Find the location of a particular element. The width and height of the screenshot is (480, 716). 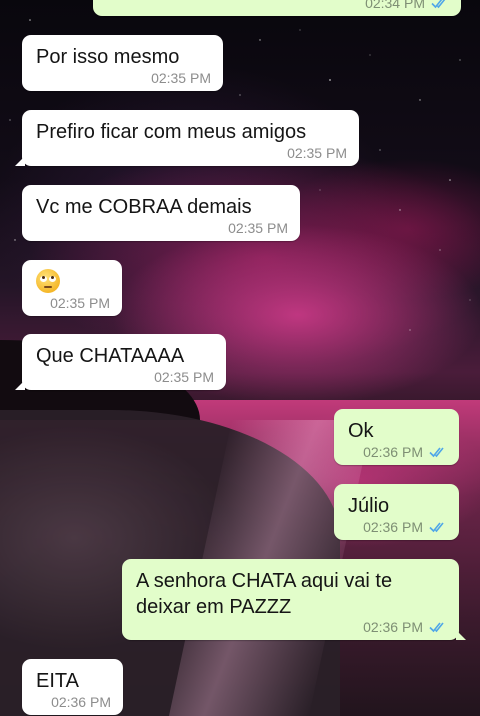

message-bubble-incoming: Prefiro ficar com meus amigos 02:35 PM is located at coordinates (187, 138).